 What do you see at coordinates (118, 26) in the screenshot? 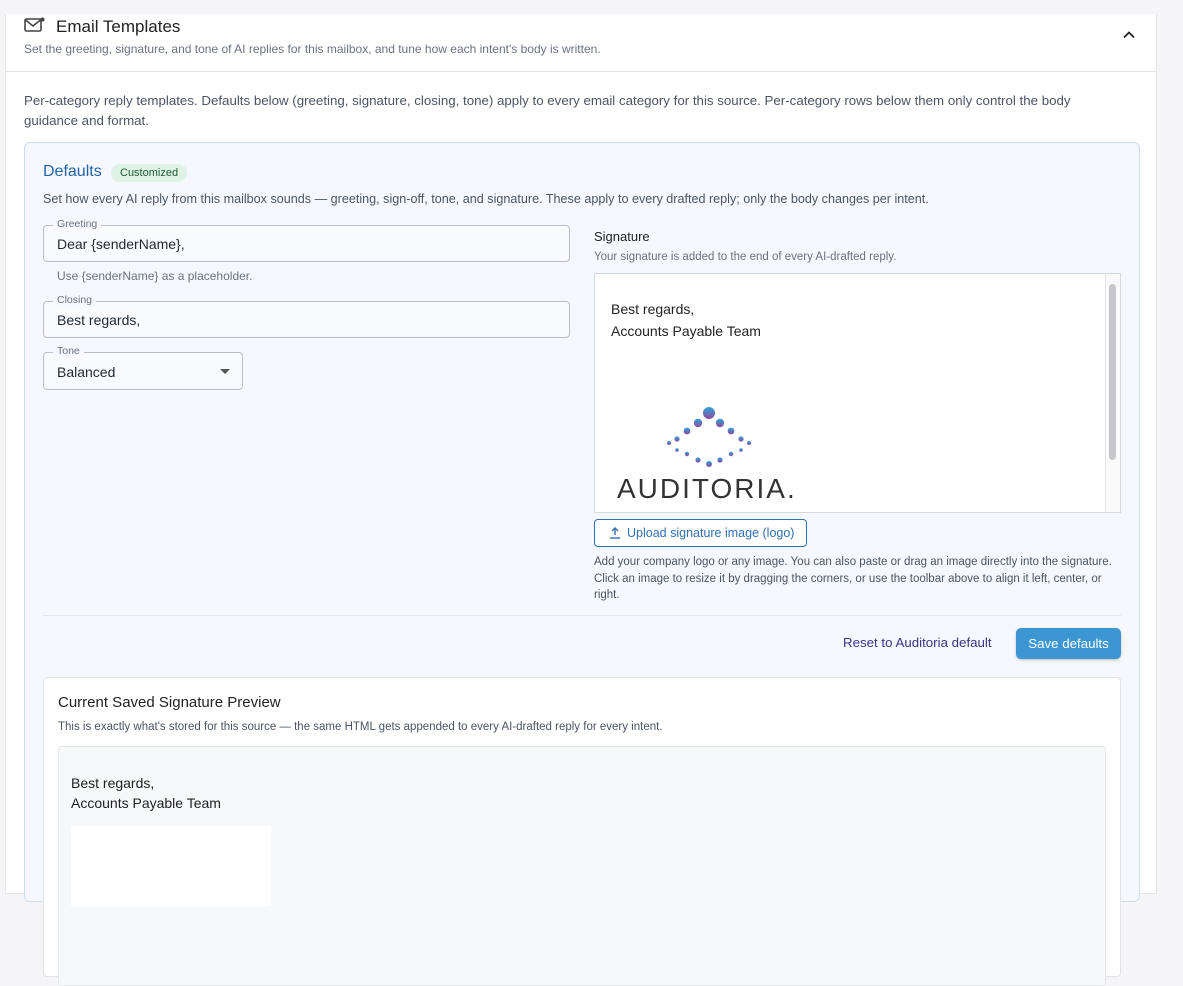
I see `page-title: Email Templates` at bounding box center [118, 26].